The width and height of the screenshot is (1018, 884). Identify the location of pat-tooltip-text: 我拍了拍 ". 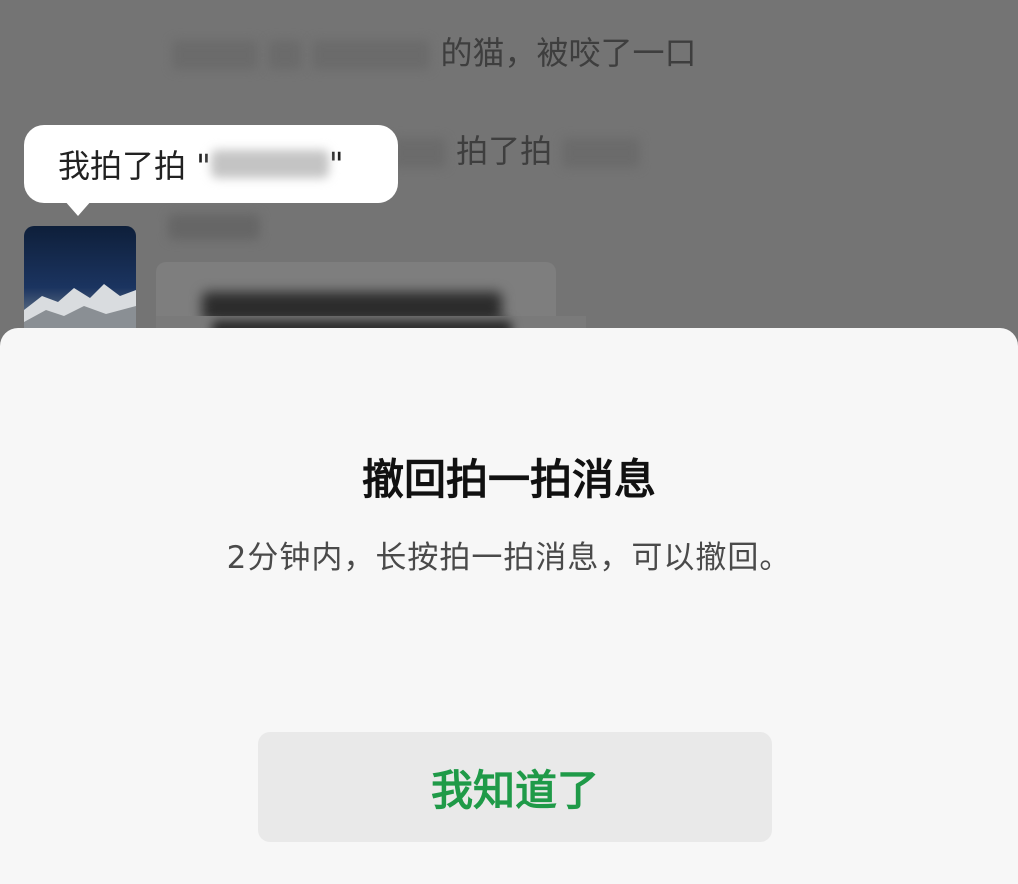
(134, 166).